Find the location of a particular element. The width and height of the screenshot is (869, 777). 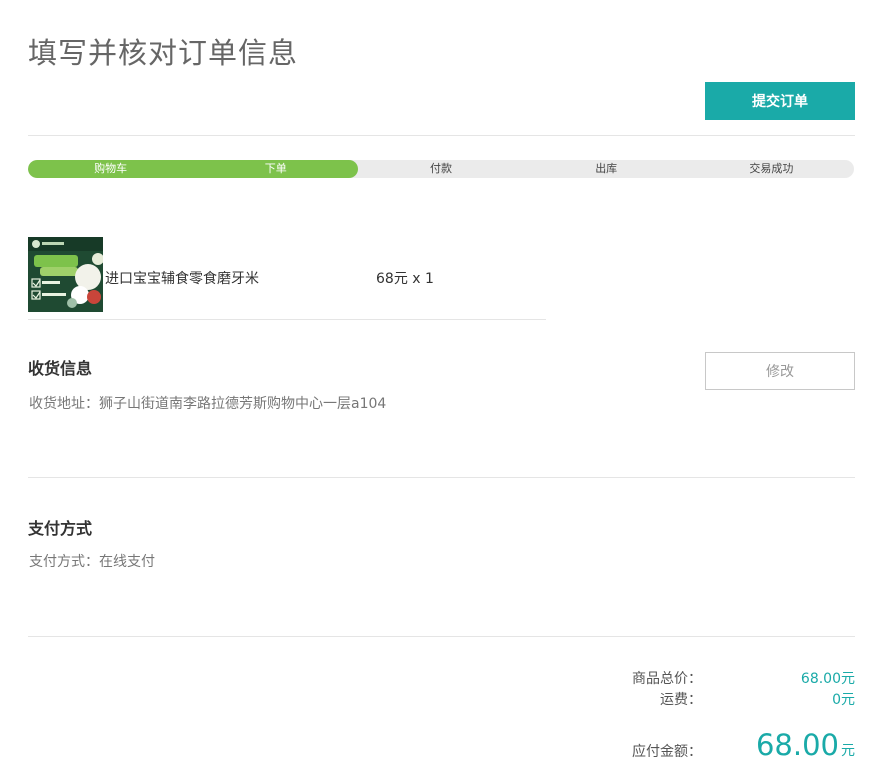

product-name: 进口宝宝辅食零食磨牙米 is located at coordinates (182, 278).